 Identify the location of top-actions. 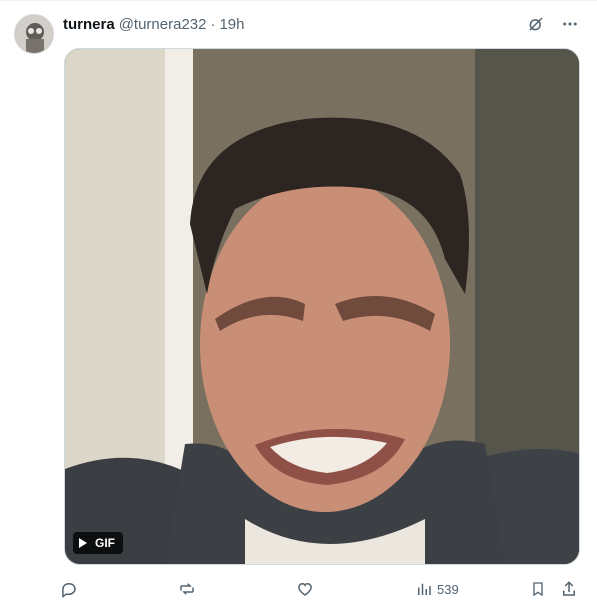
(553, 24).